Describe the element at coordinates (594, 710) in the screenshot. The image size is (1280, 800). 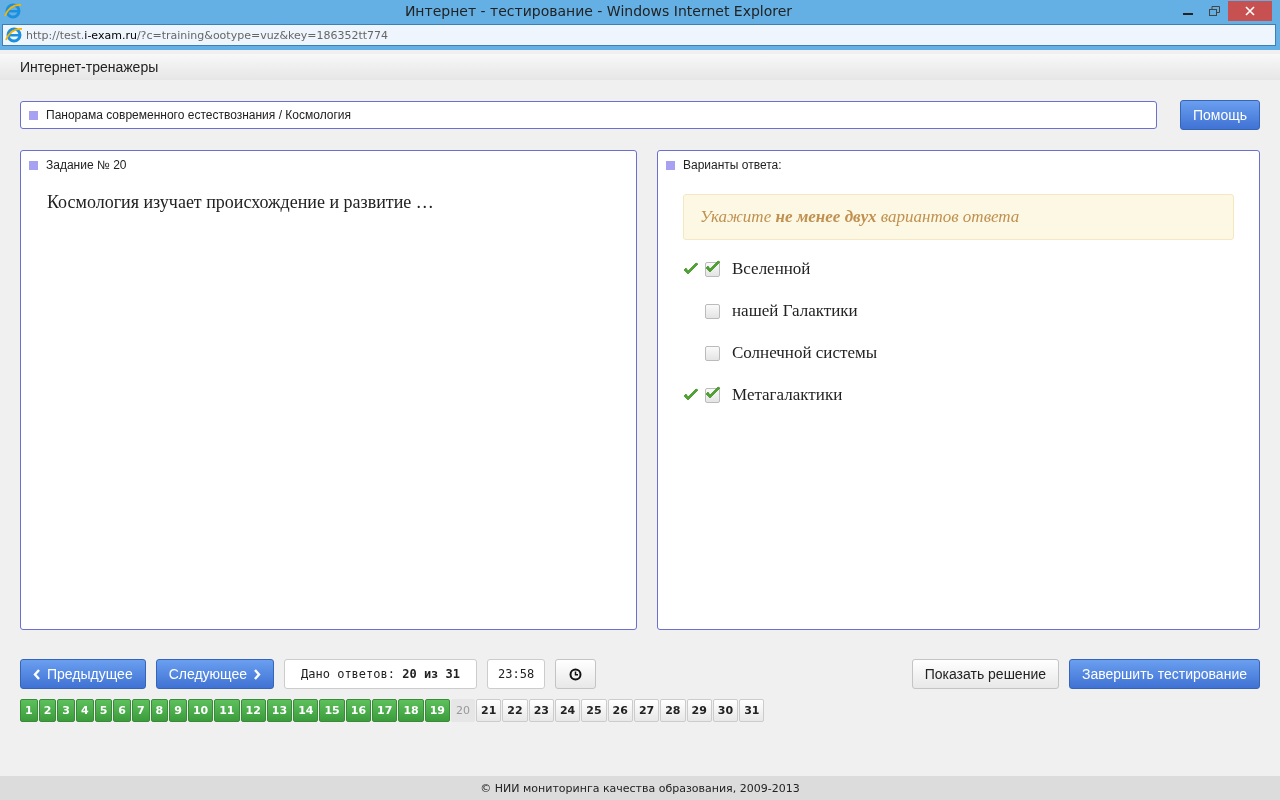
I see `page-number-button: 25` at that location.